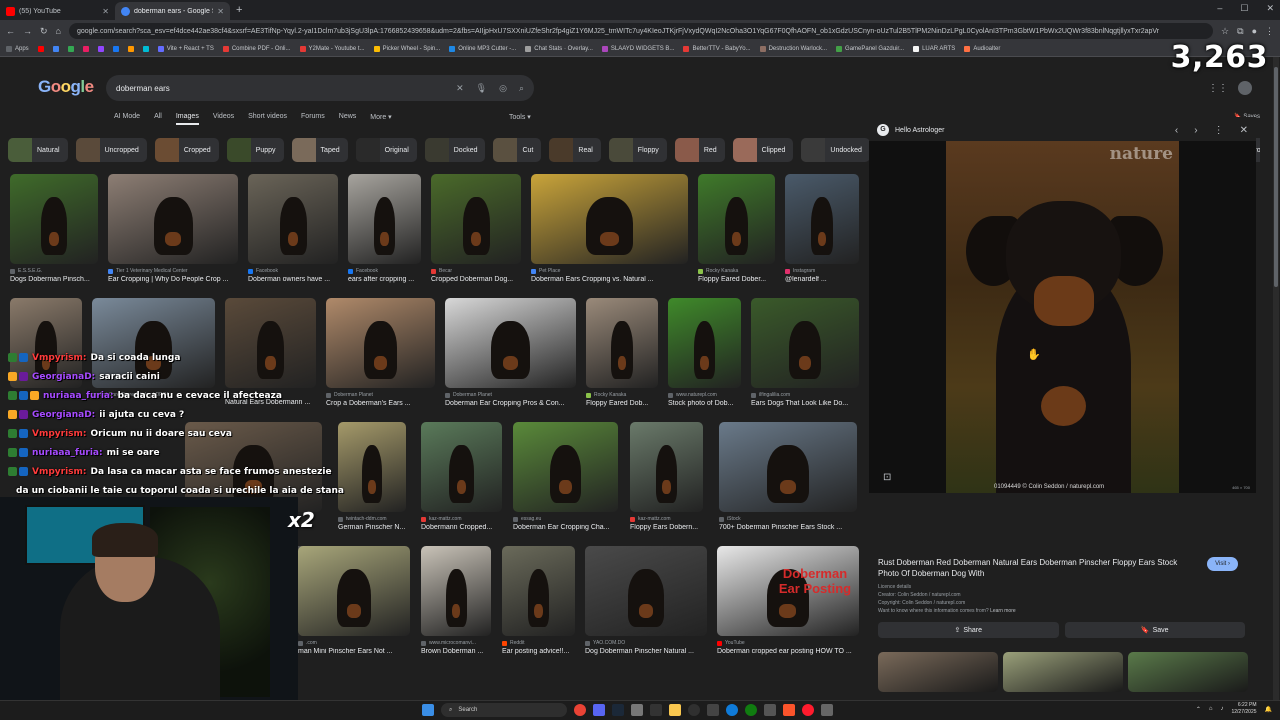 The width and height of the screenshot is (1280, 720). What do you see at coordinates (172, 11) in the screenshot?
I see `tab-google-search: doberman ears - Google Search ✕` at bounding box center [172, 11].